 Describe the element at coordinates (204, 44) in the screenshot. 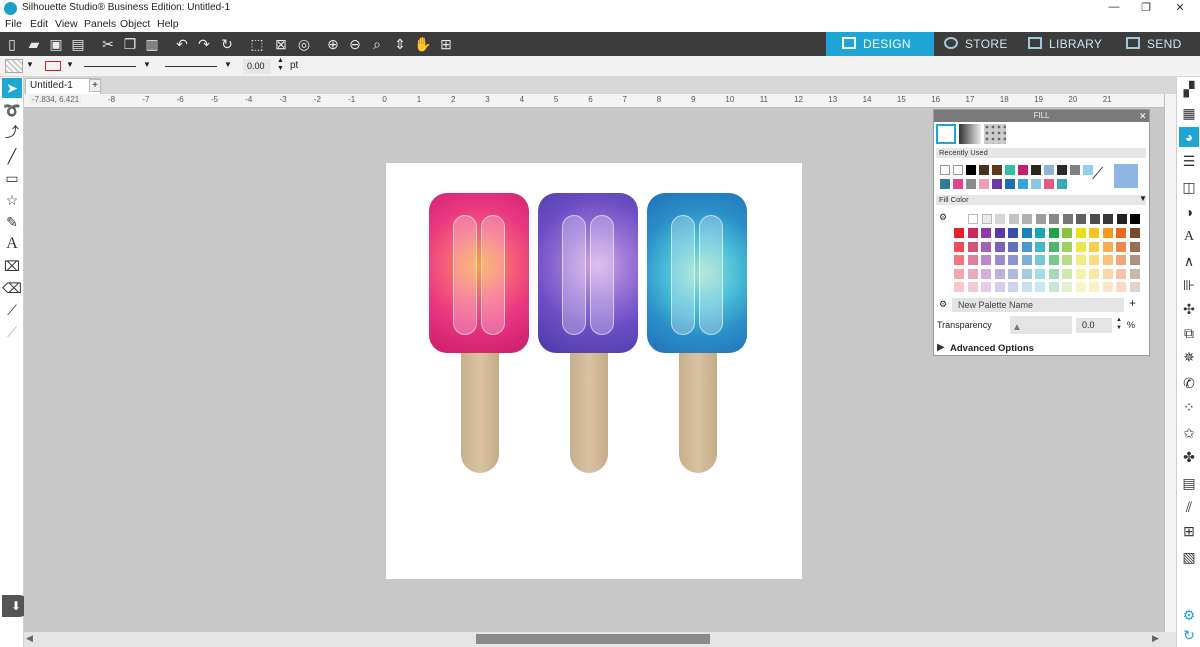

I see `redo-icon: ↷` at that location.